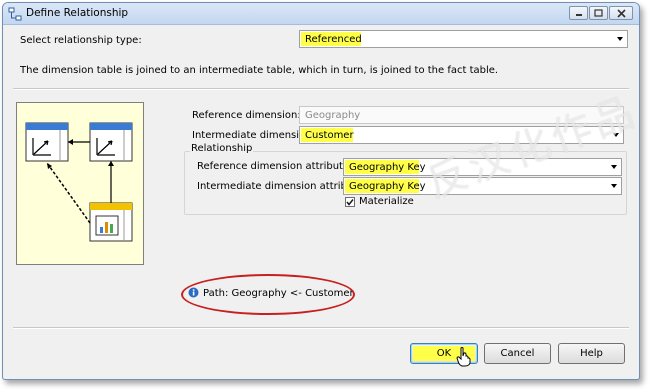 The image size is (650, 389). What do you see at coordinates (68, 193) in the screenshot?
I see `referenced-path-line` at bounding box center [68, 193].